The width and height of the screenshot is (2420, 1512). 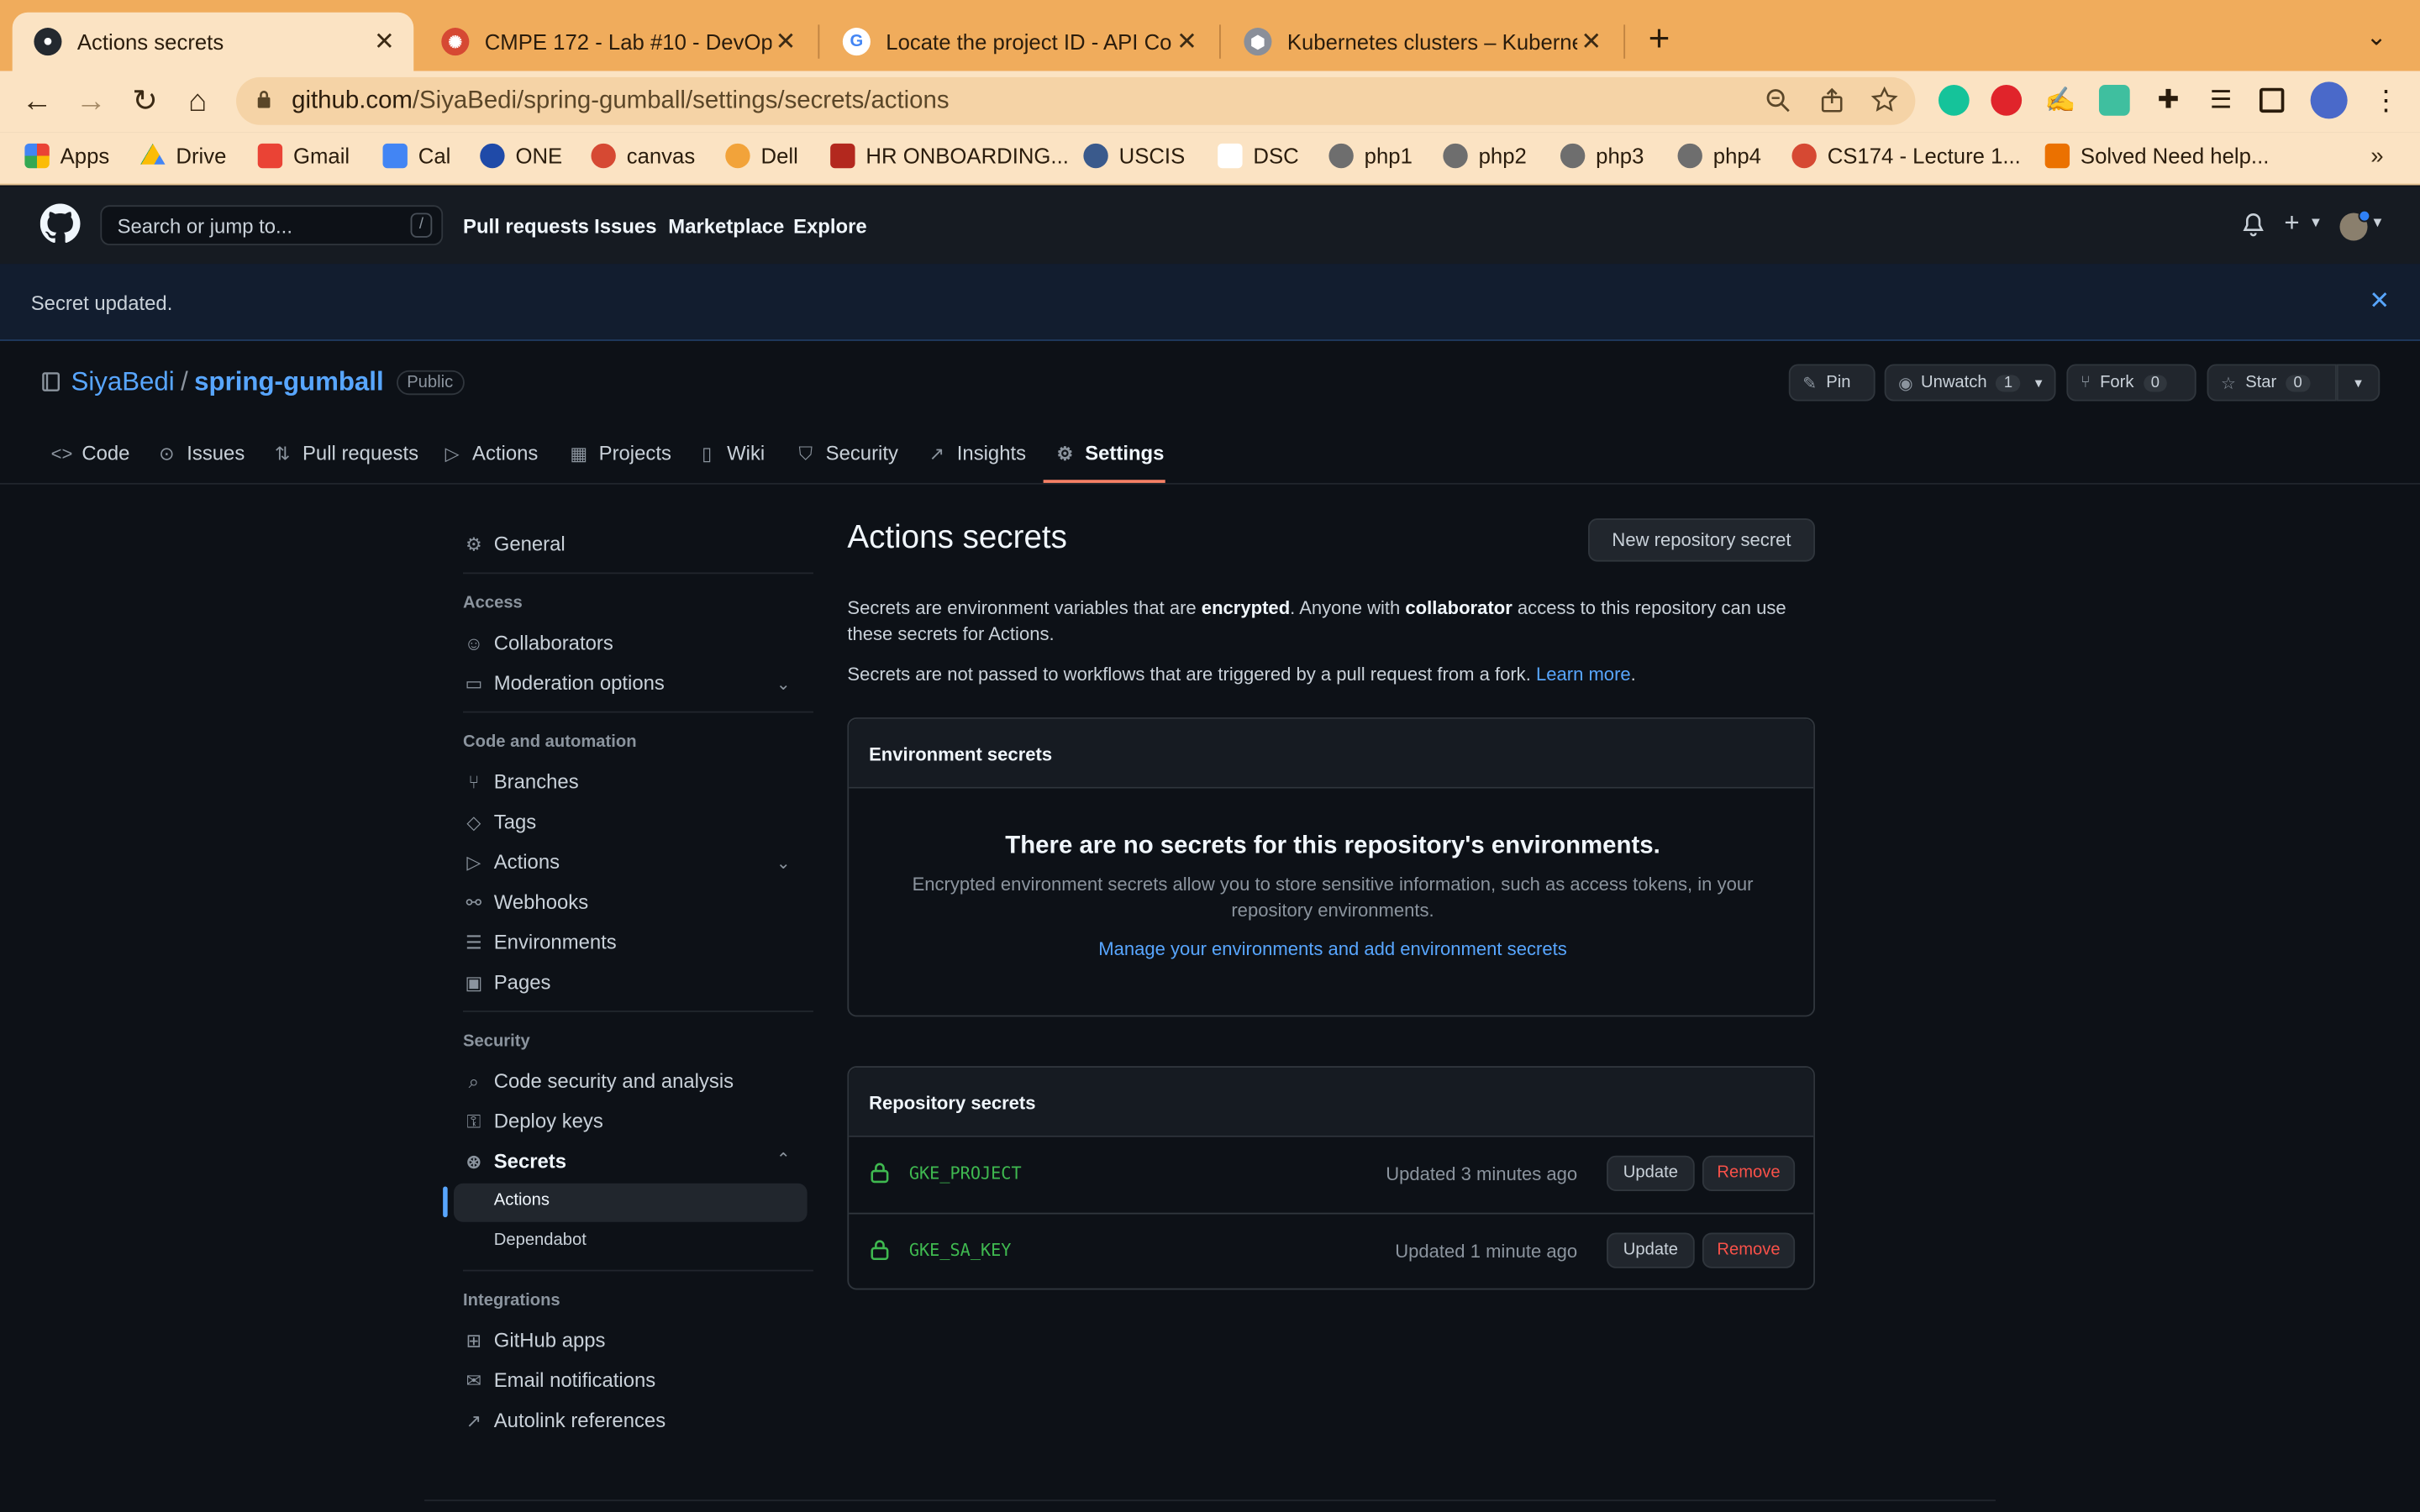 I want to click on sidebar-item-autolink: ↗ Autolink references, so click(x=564, y=1420).